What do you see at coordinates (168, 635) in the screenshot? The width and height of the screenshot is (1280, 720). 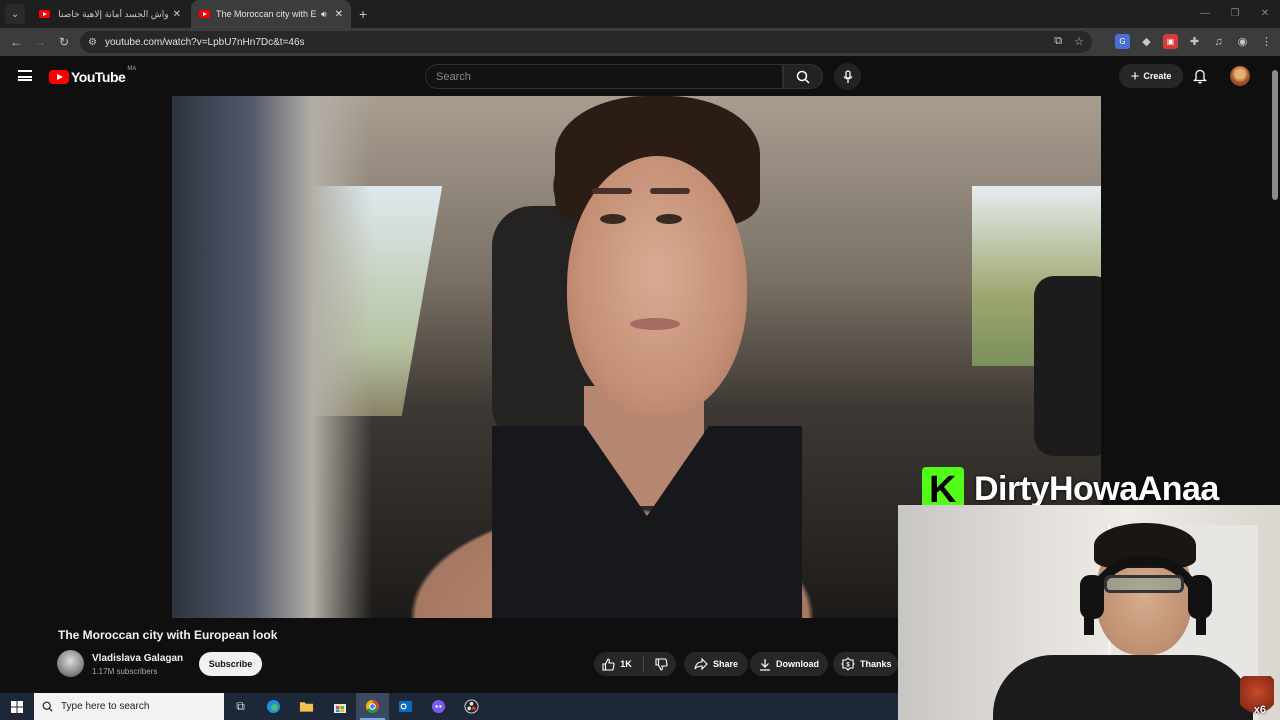 I see `video-title: The Moroccan city with European look` at bounding box center [168, 635].